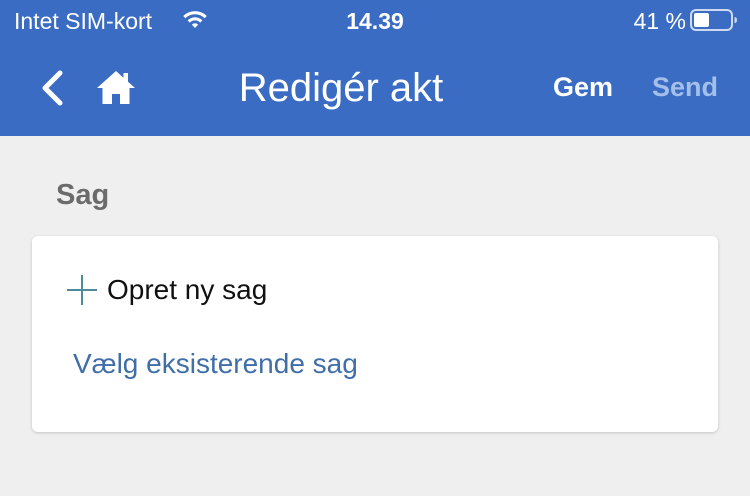 Image resolution: width=750 pixels, height=496 pixels. Describe the element at coordinates (713, 20) in the screenshot. I see `battery-icon` at that location.